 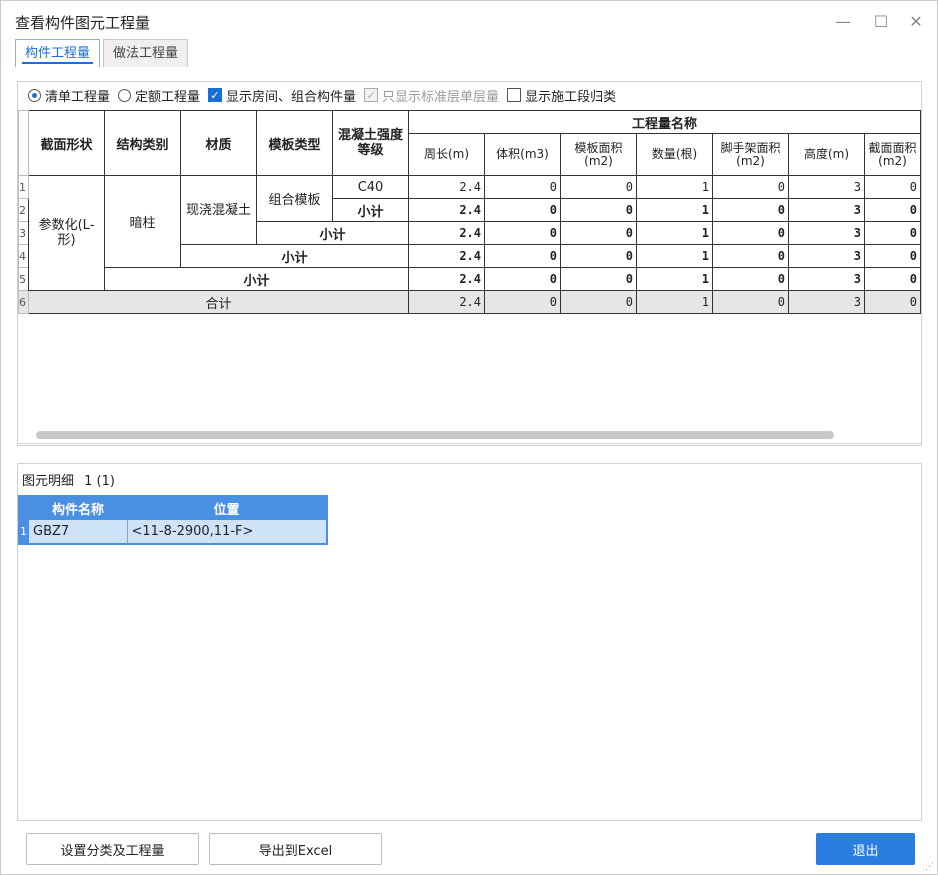 I want to click on resize-grip-icon: ⋰, so click(x=930, y=867).